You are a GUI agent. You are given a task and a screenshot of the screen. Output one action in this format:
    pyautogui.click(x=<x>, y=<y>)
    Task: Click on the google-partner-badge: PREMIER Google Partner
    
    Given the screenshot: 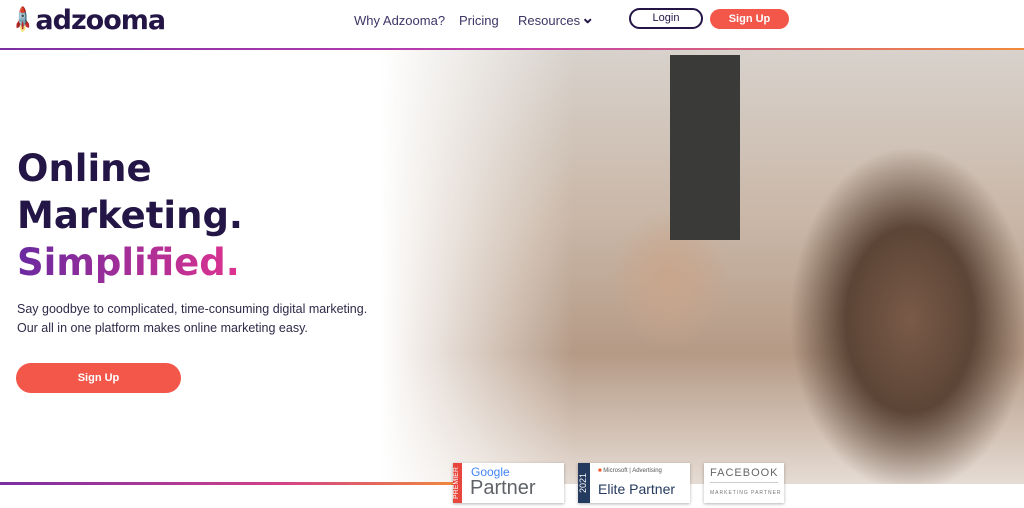 What is the action you would take?
    pyautogui.click(x=508, y=483)
    